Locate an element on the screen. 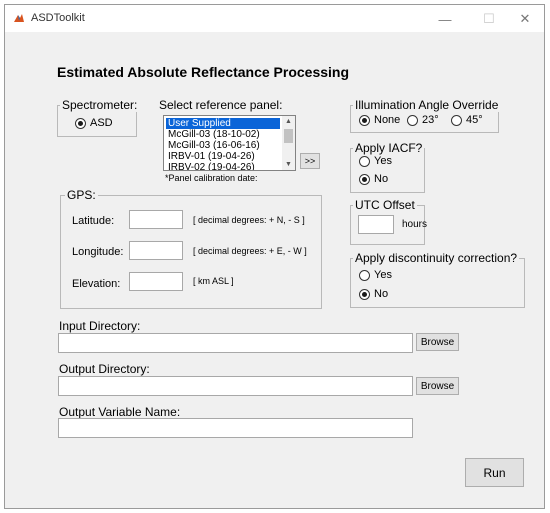 The width and height of the screenshot is (550, 513). discontinuity-no-label: No is located at coordinates (381, 294).